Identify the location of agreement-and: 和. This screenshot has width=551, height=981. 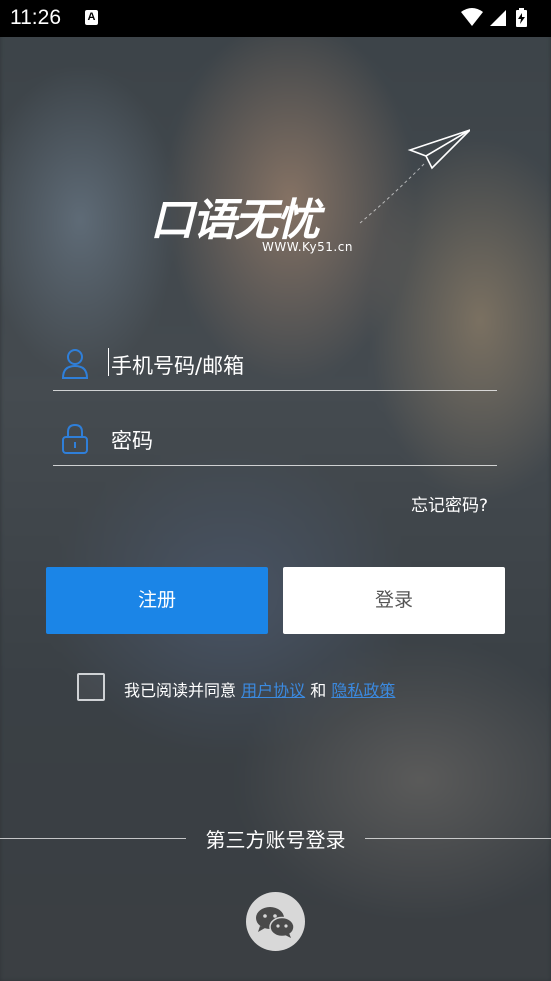
(318, 690).